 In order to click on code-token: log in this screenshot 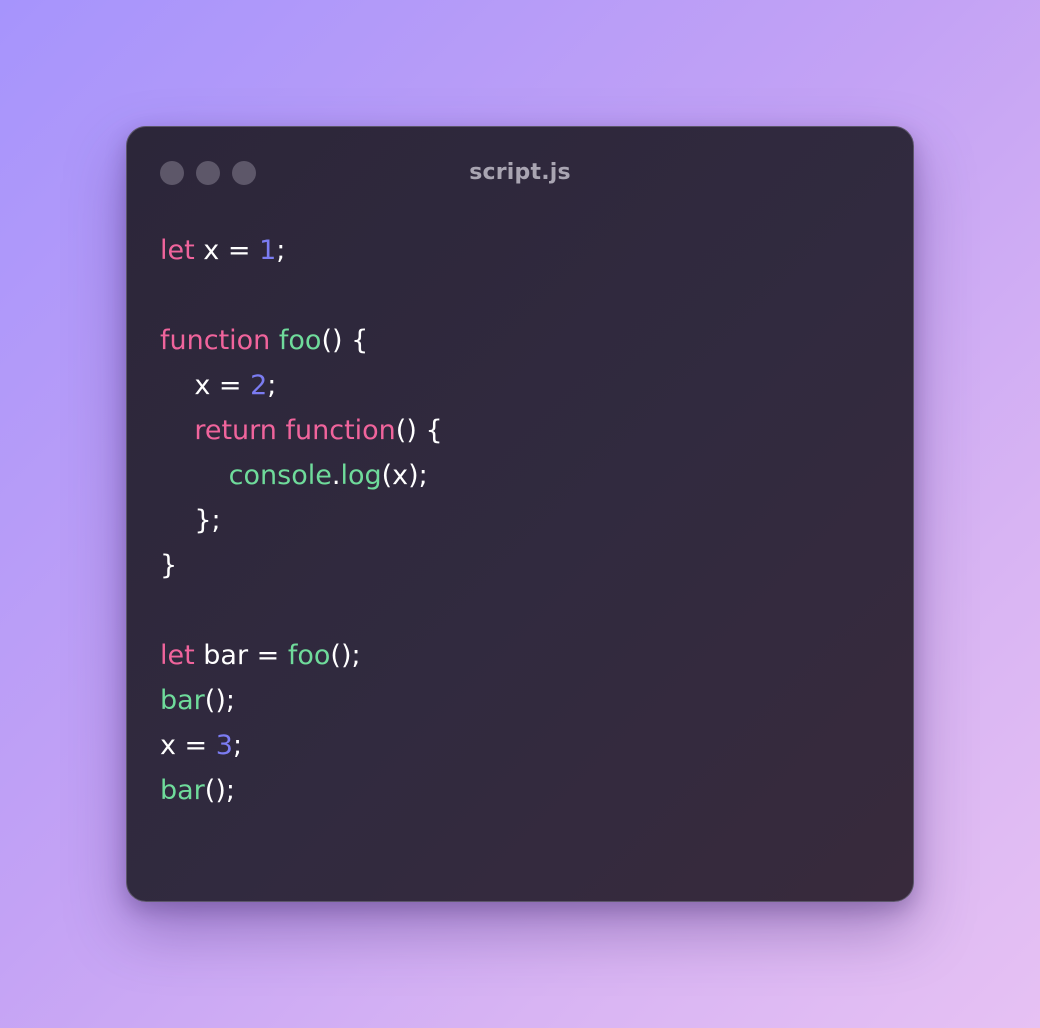, I will do `click(361, 475)`.